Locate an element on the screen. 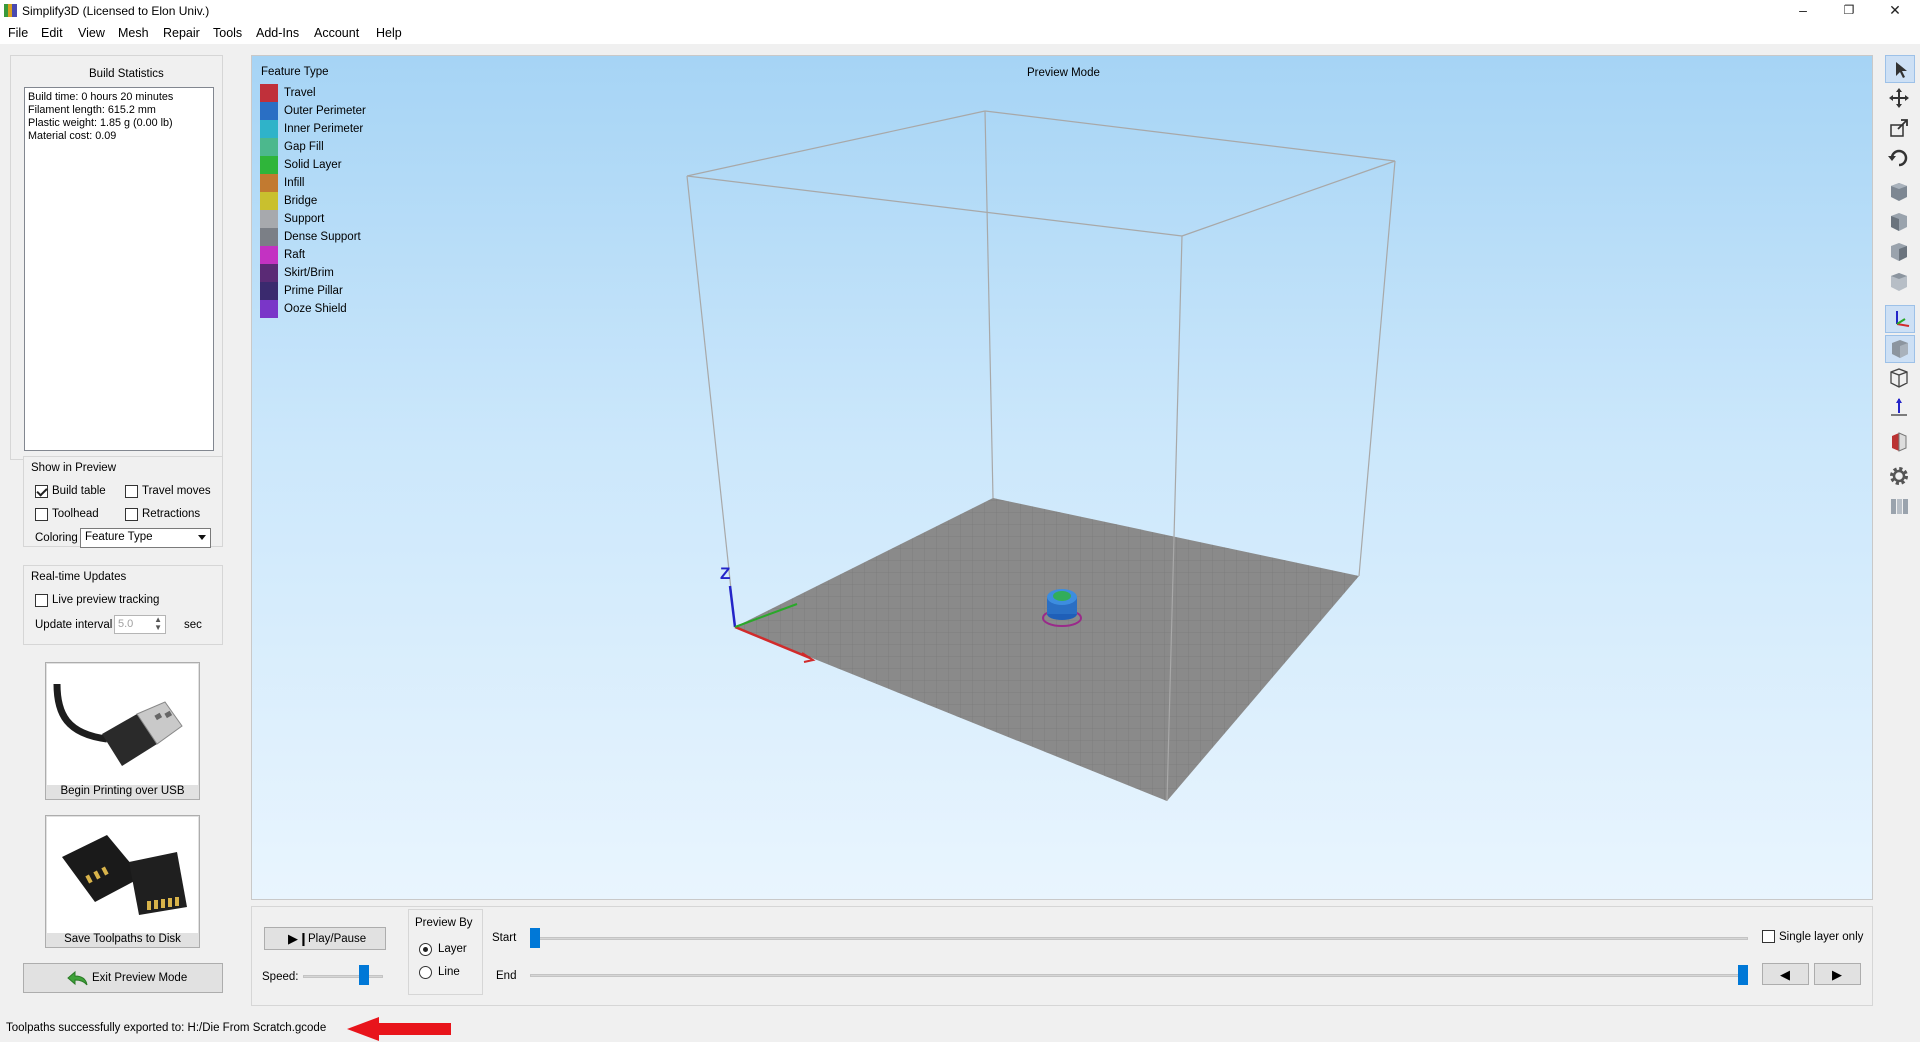 This screenshot has width=1920, height=1042. settings-gear-icon is located at coordinates (1899, 476).